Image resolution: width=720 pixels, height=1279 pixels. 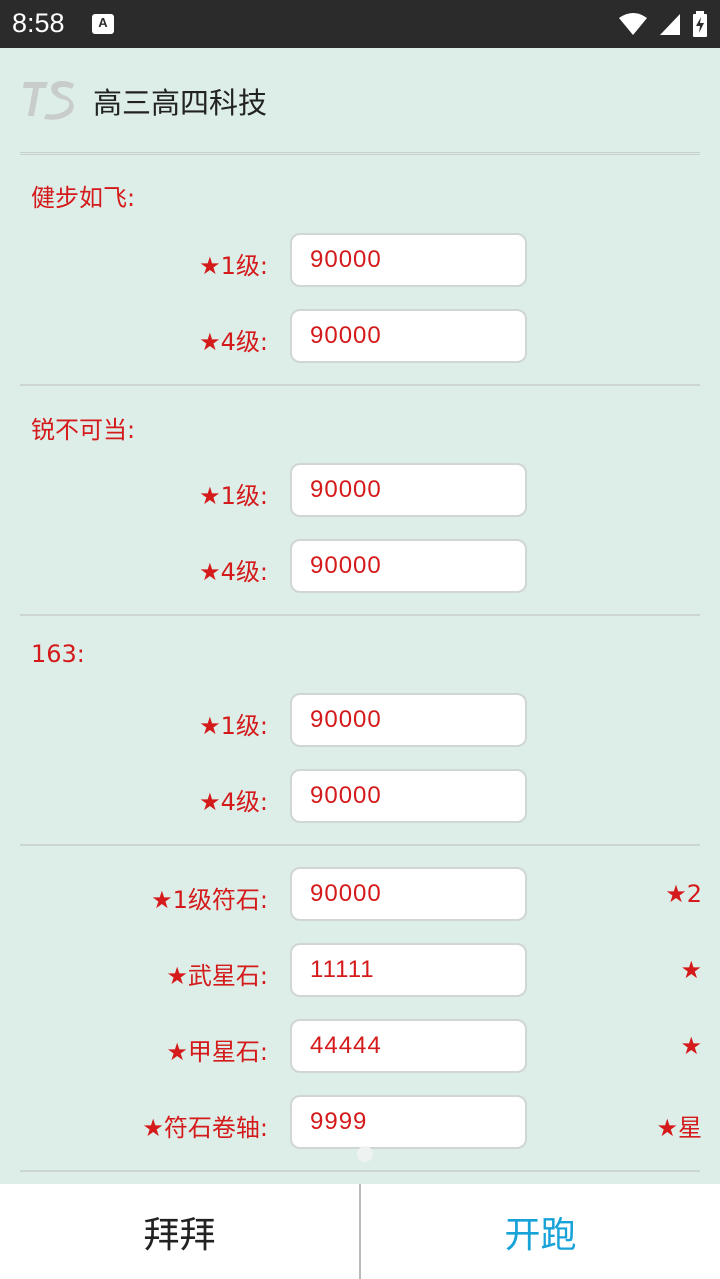 What do you see at coordinates (217, 976) in the screenshot?
I see `weapon-star-stone-label: ★武星石:` at bounding box center [217, 976].